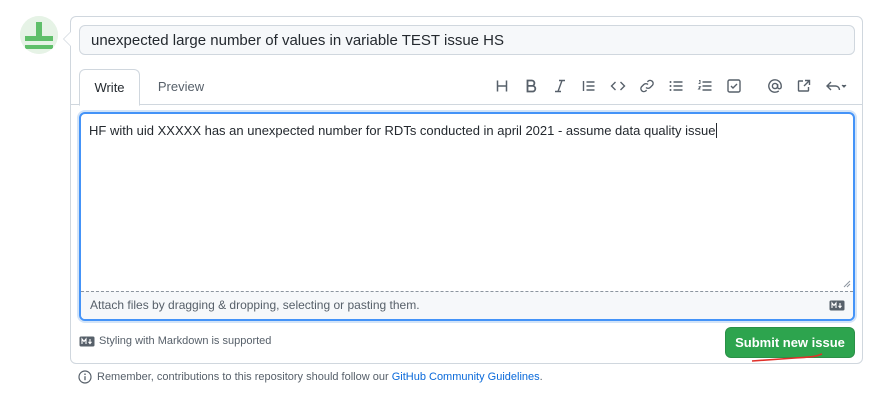  I want to click on quote-icon, so click(588, 86).